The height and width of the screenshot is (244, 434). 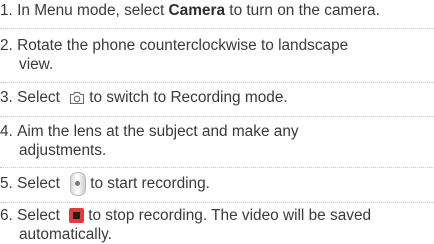 What do you see at coordinates (158, 131) in the screenshot?
I see `step-text: Aim the lens at the subject and make any` at bounding box center [158, 131].